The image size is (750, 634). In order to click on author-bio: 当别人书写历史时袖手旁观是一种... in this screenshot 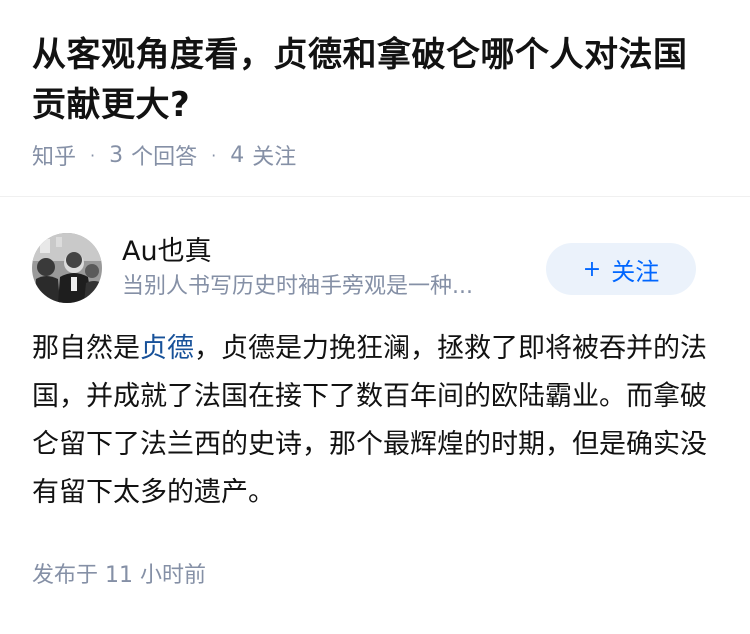, I will do `click(297, 286)`.